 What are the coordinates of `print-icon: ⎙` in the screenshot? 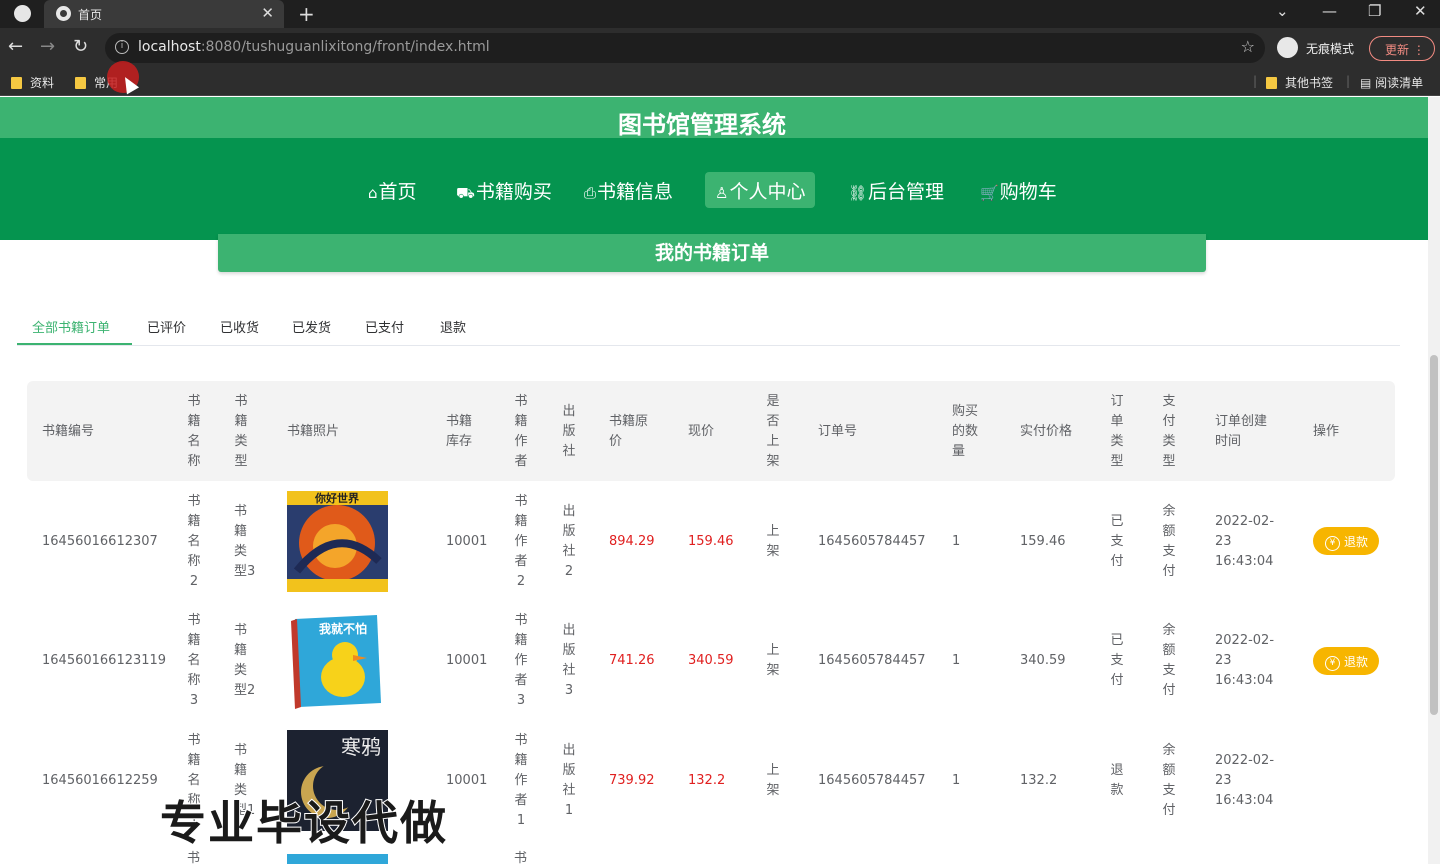 It's located at (590, 193).